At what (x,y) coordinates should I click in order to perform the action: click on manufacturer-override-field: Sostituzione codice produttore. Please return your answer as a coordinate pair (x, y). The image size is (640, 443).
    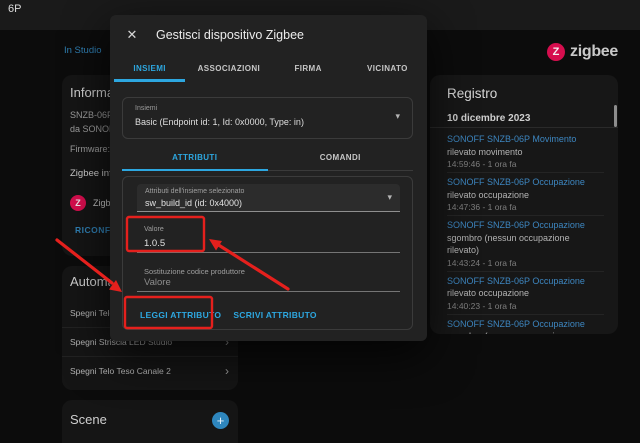
    Looking at the image, I should click on (268, 277).